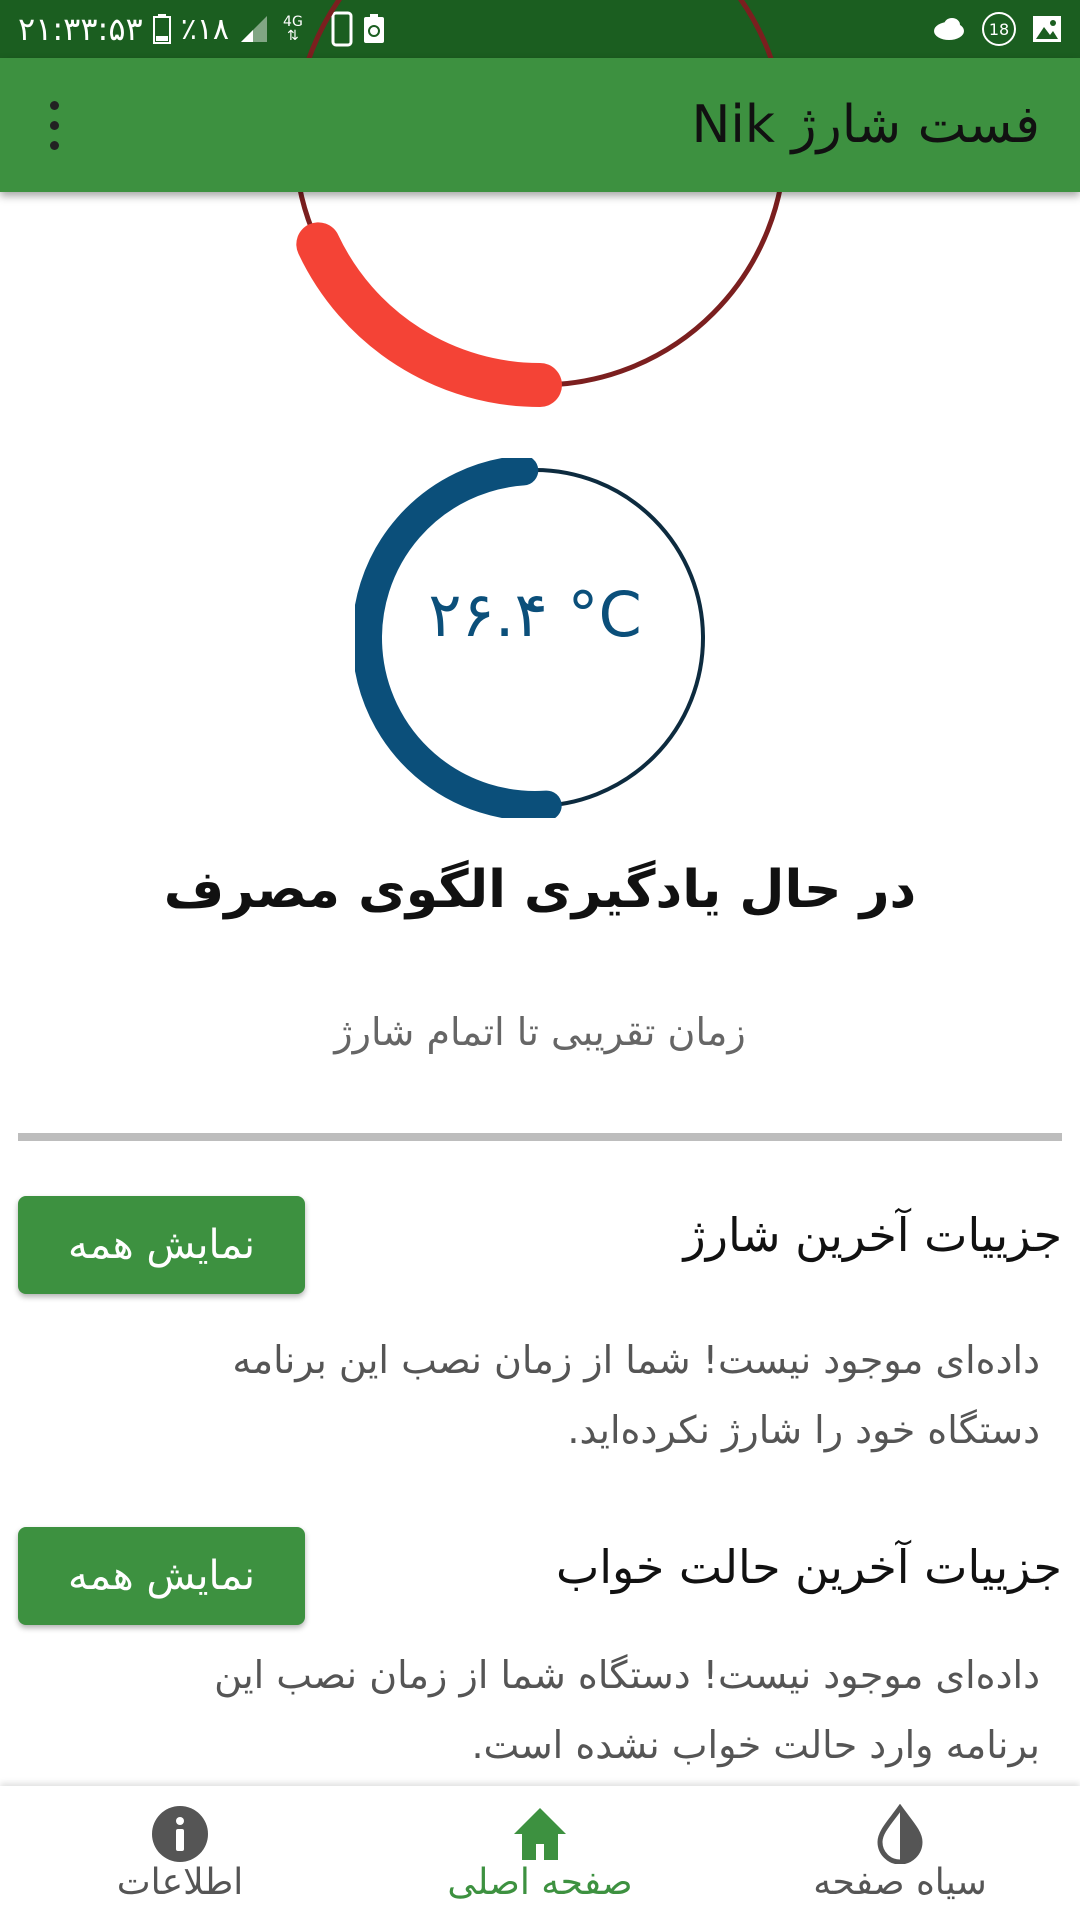 The width and height of the screenshot is (1080, 1920). Describe the element at coordinates (161, 1245) in the screenshot. I see `last-charge-show-all-button: نمایش همه` at that location.